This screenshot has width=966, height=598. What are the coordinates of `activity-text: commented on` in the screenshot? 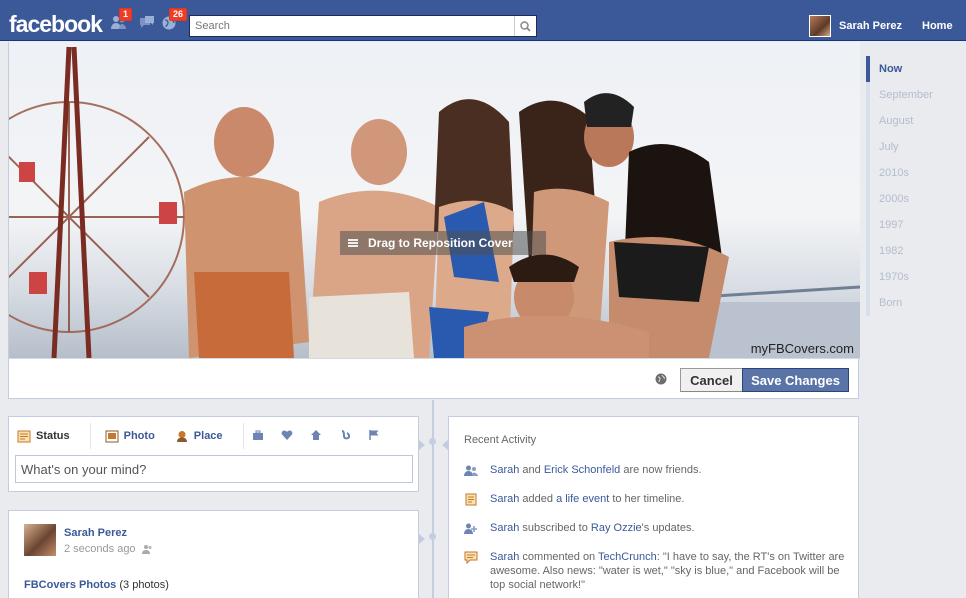 It's located at (559, 557).